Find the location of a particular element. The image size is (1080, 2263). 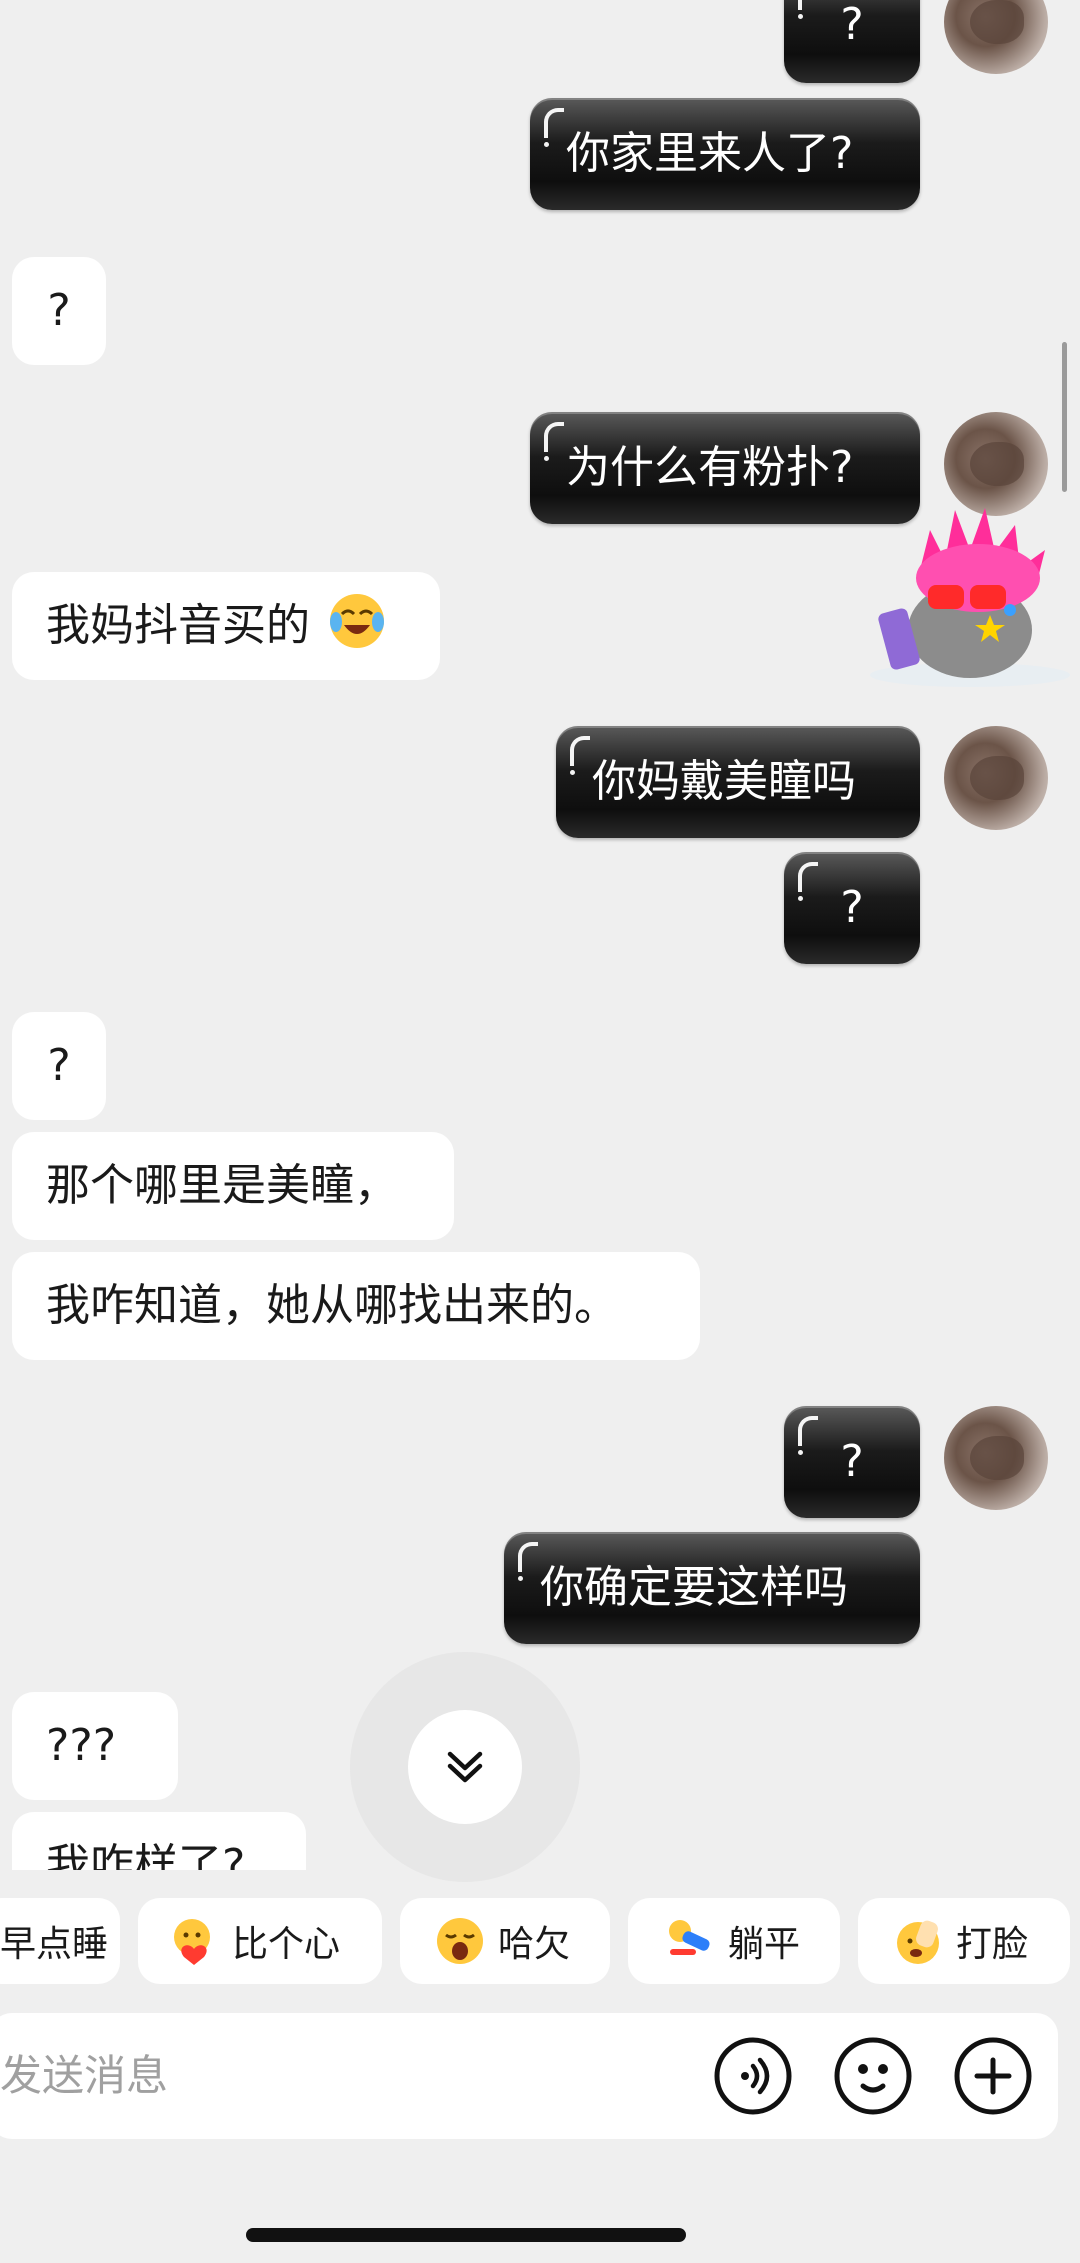

outgoing-message-bubble: 你家里来人了? is located at coordinates (725, 154).